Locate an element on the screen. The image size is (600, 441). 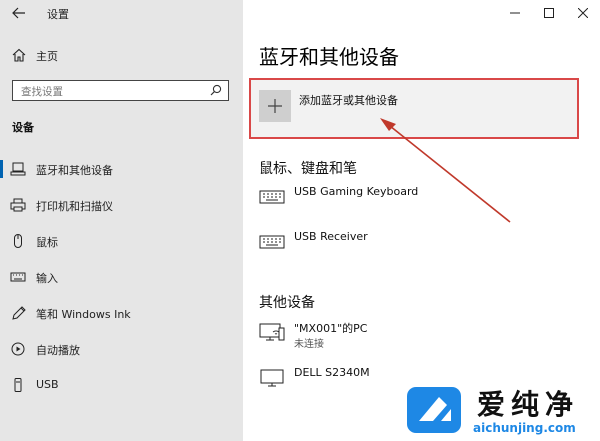
bluetooth-icon is located at coordinates (18, 169).